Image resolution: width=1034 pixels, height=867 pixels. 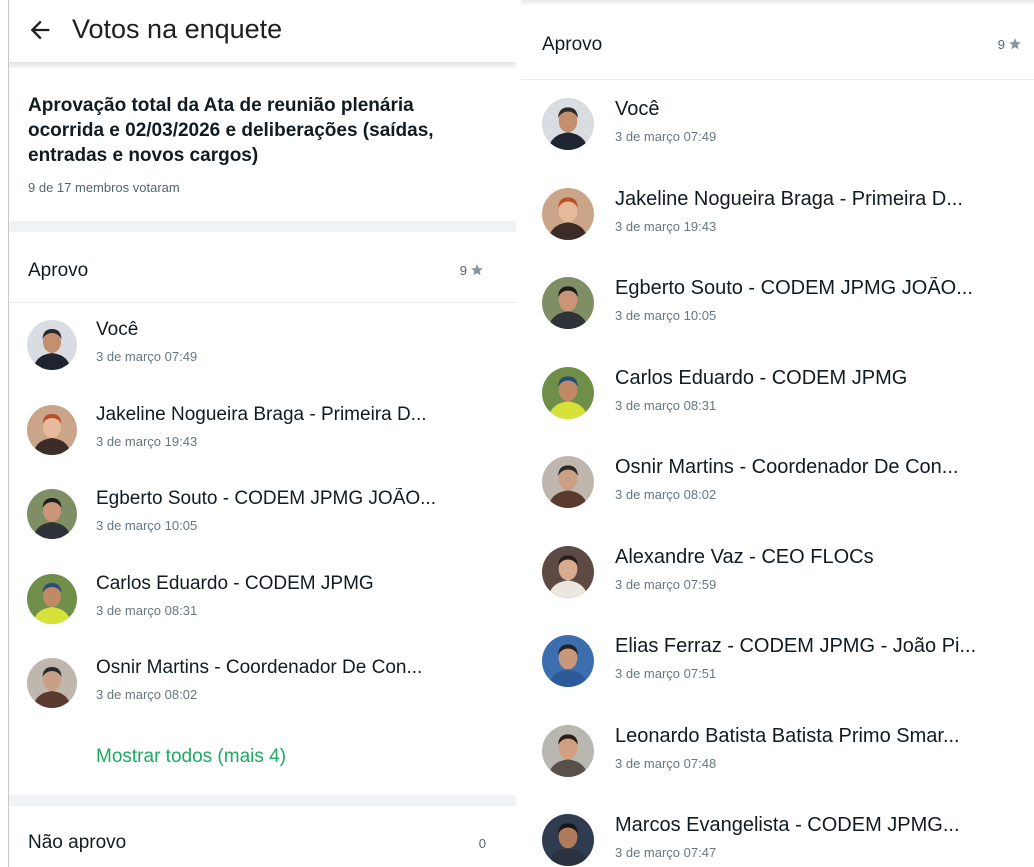 What do you see at coordinates (482, 843) in the screenshot?
I see `option-reject-count: 0` at bounding box center [482, 843].